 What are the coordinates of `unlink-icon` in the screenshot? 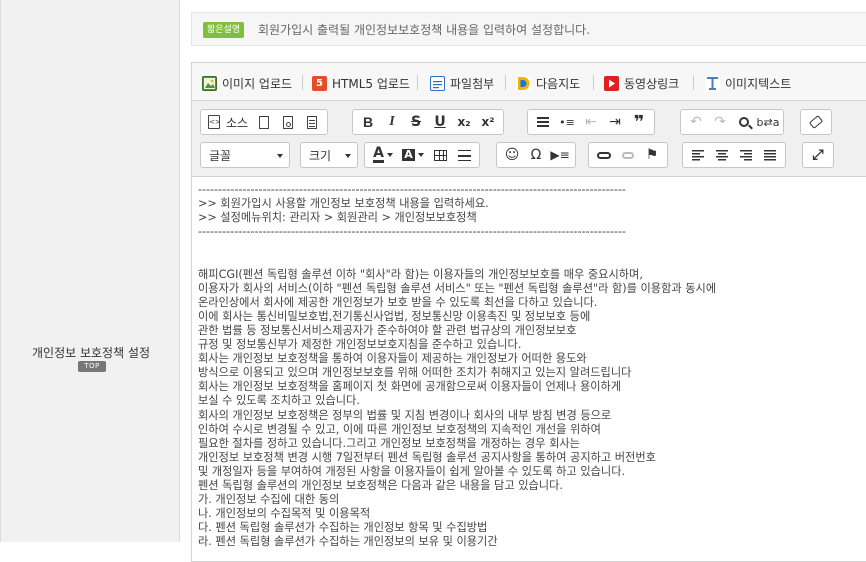 It's located at (628, 155).